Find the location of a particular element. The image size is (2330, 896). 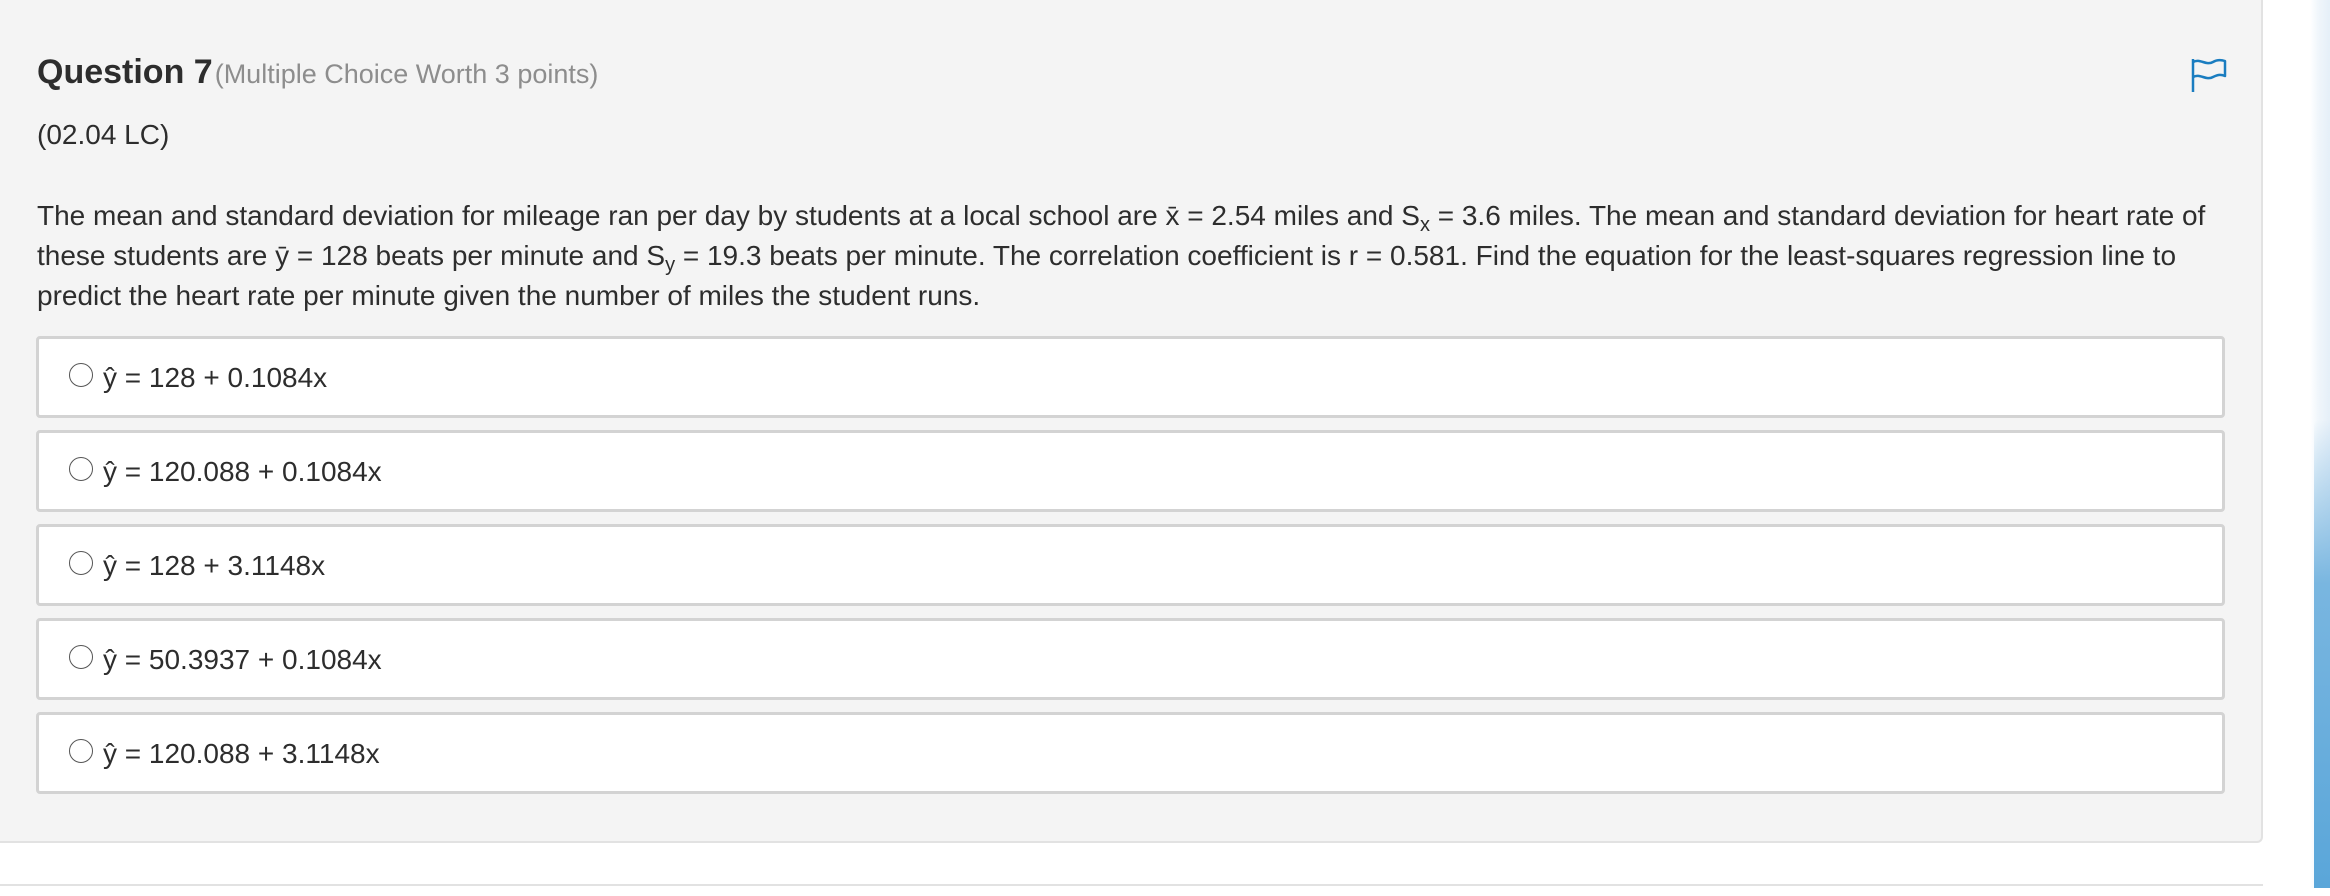

answer-option: ŷ = 120.088 + 0.1084x is located at coordinates (1130, 471).